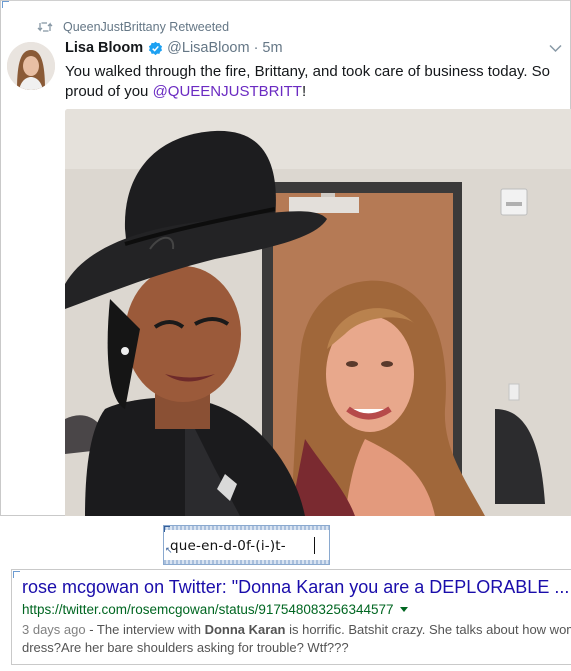 Image resolution: width=571 pixels, height=671 pixels. I want to click on retweet-context: QueenJustBrittany Retweeted, so click(133, 27).